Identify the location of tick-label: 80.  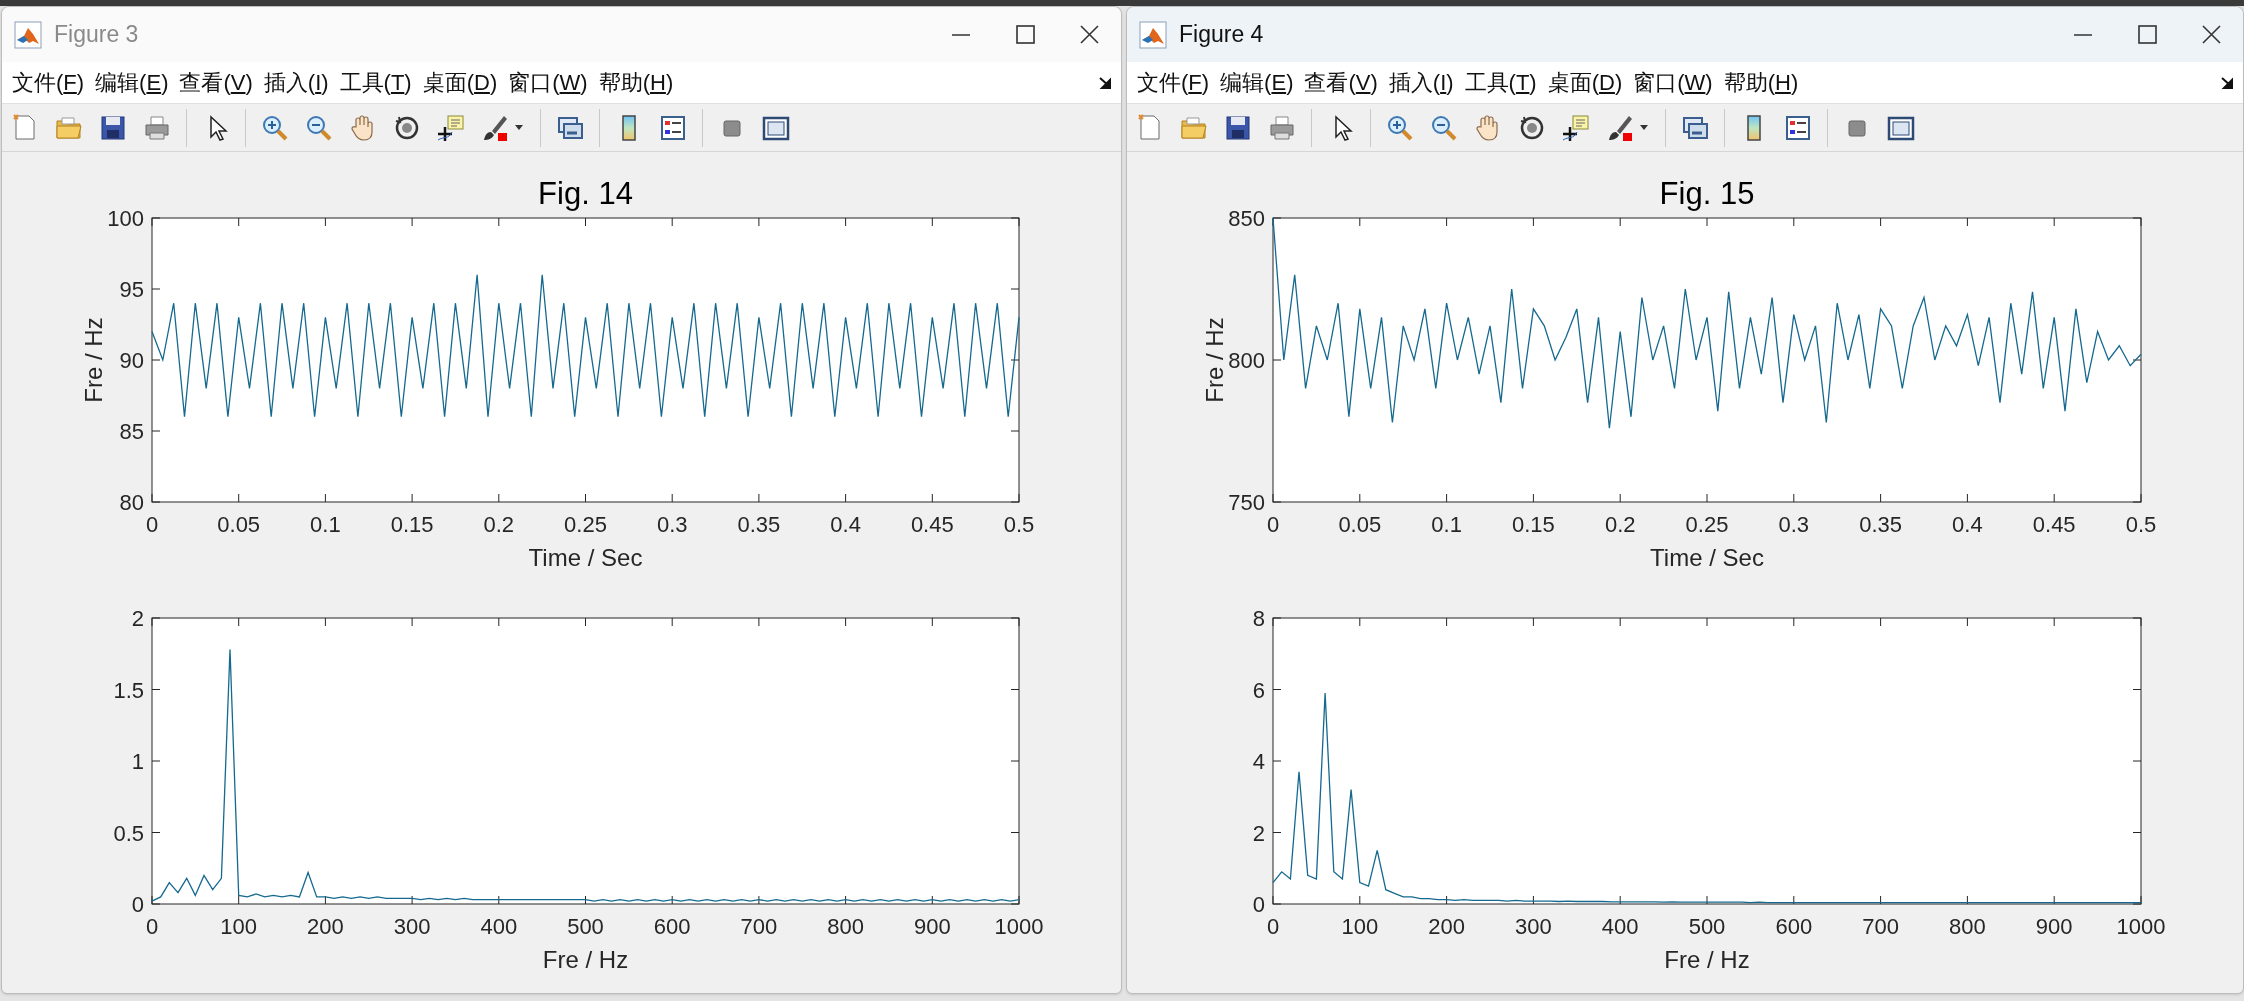
(131, 502).